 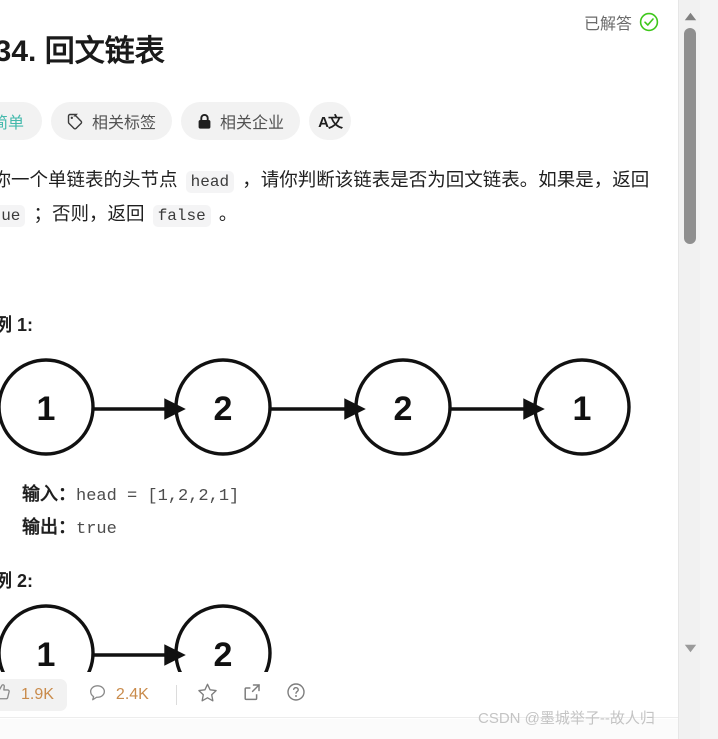 I want to click on share-button, so click(x=252, y=695).